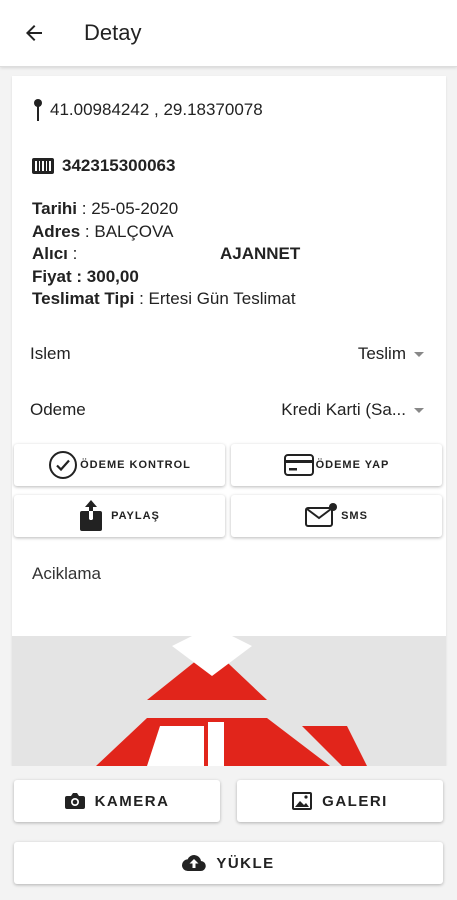  I want to click on page-title: Detay, so click(113, 32).